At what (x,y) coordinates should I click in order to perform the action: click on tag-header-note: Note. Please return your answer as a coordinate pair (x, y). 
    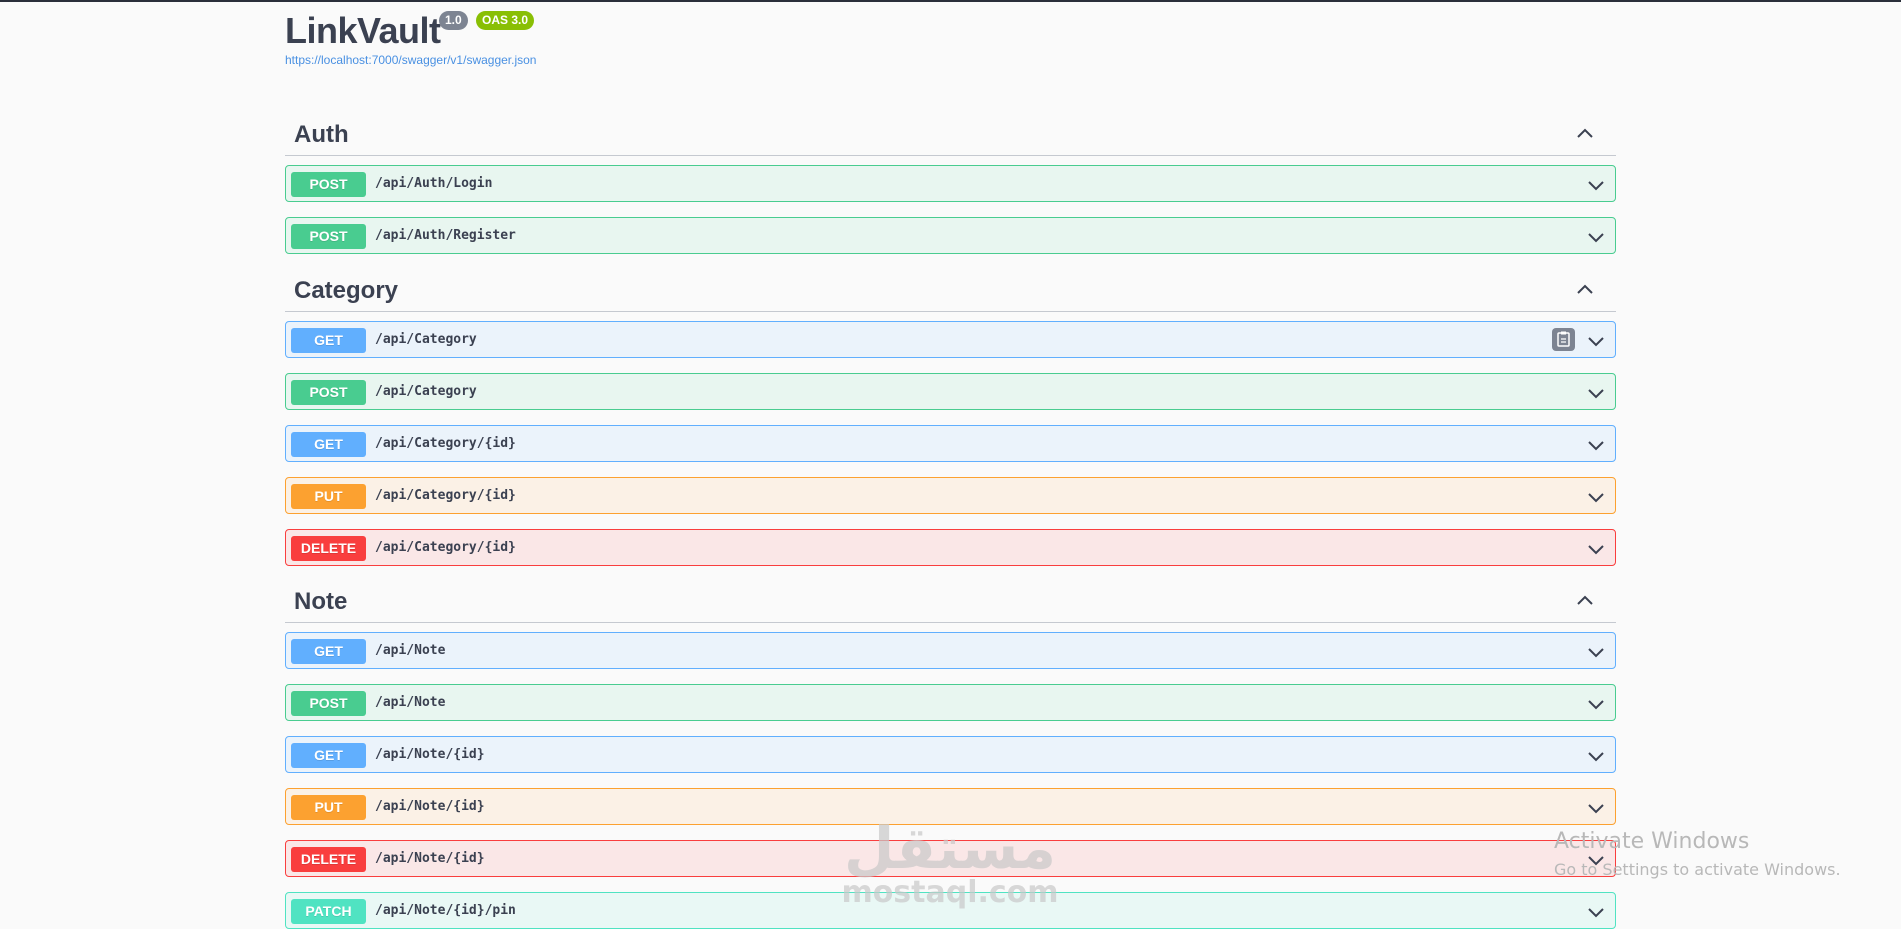
    Looking at the image, I should click on (950, 601).